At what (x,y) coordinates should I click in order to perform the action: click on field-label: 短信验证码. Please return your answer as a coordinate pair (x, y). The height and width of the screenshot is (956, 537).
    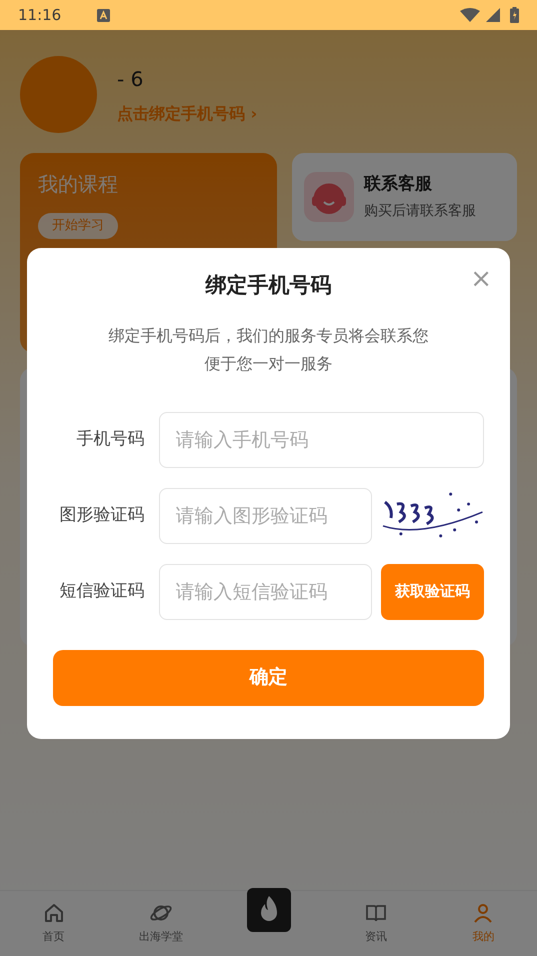
    Looking at the image, I should click on (102, 591).